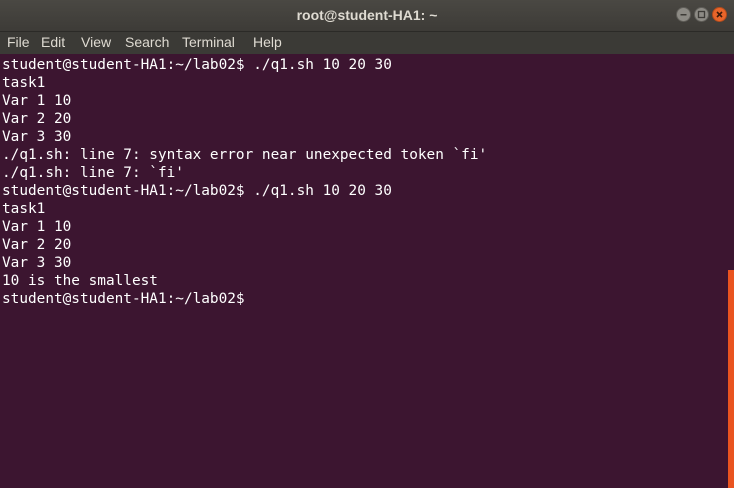  I want to click on window-controls, so click(701, 14).